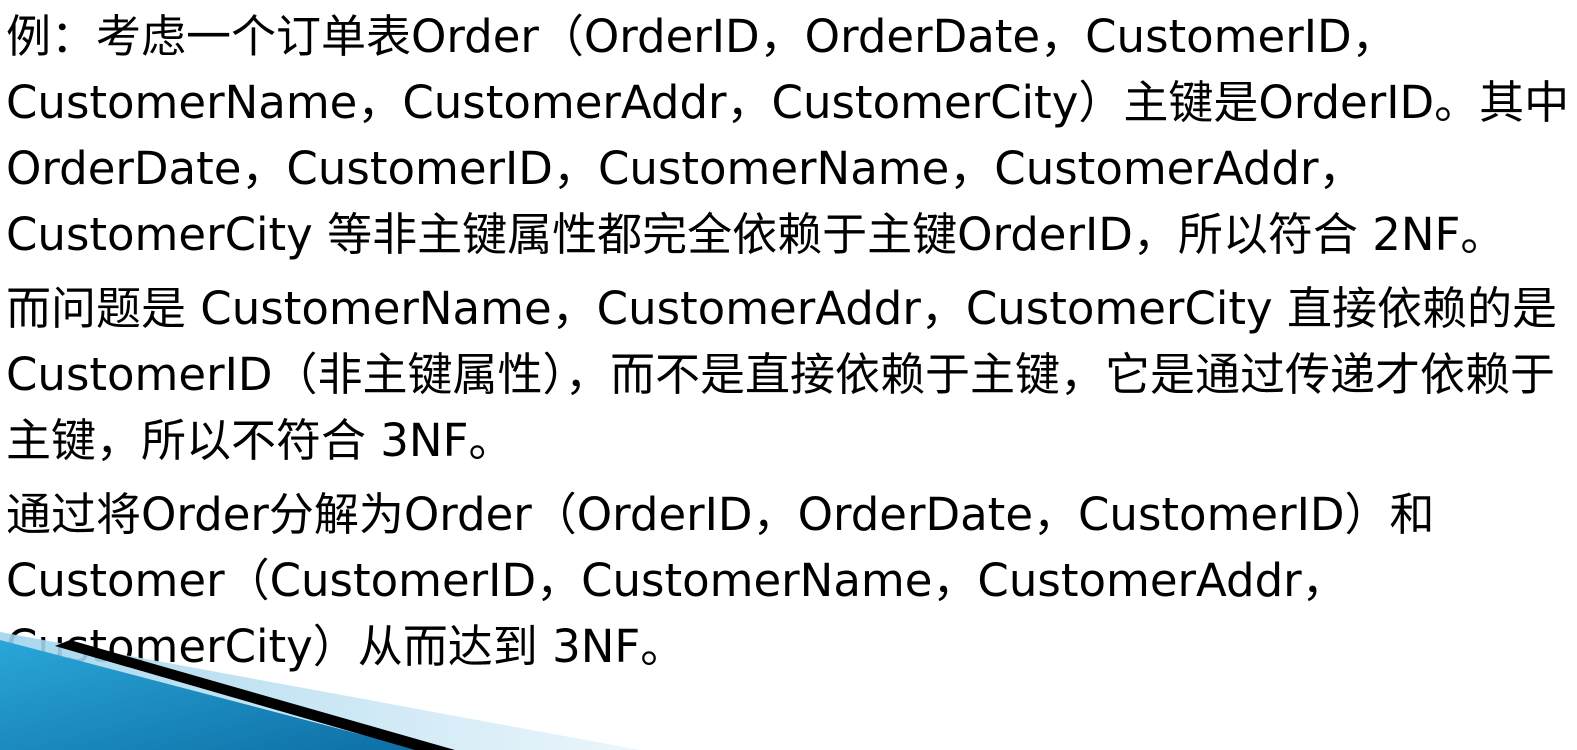 The width and height of the screenshot is (1577, 750). I want to click on corner-decoration-graphic, so click(320, 691).